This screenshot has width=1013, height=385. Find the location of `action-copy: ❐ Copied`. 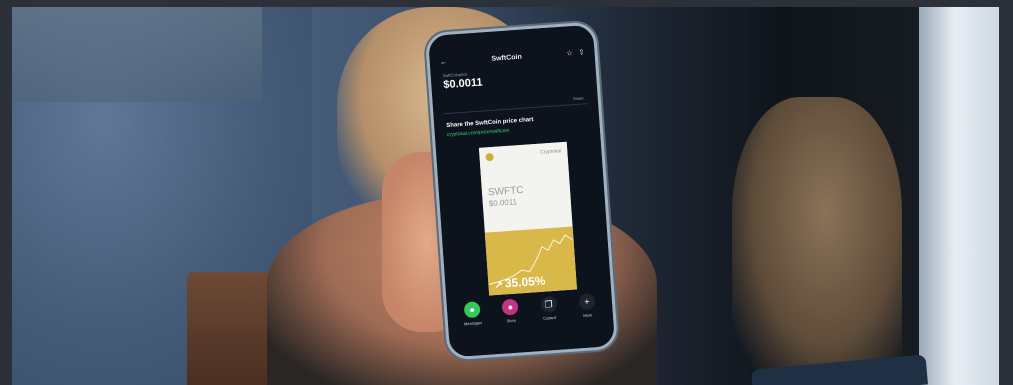

action-copy: ❐ Copied is located at coordinates (549, 308).